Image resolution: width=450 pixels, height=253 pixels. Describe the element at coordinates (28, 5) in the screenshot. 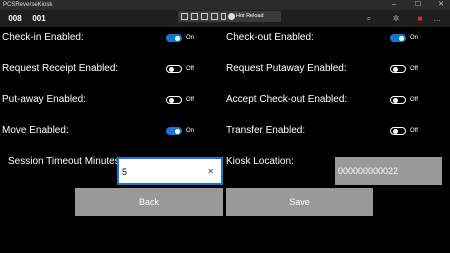

I see `app-title: PCSReverseKiosk` at that location.